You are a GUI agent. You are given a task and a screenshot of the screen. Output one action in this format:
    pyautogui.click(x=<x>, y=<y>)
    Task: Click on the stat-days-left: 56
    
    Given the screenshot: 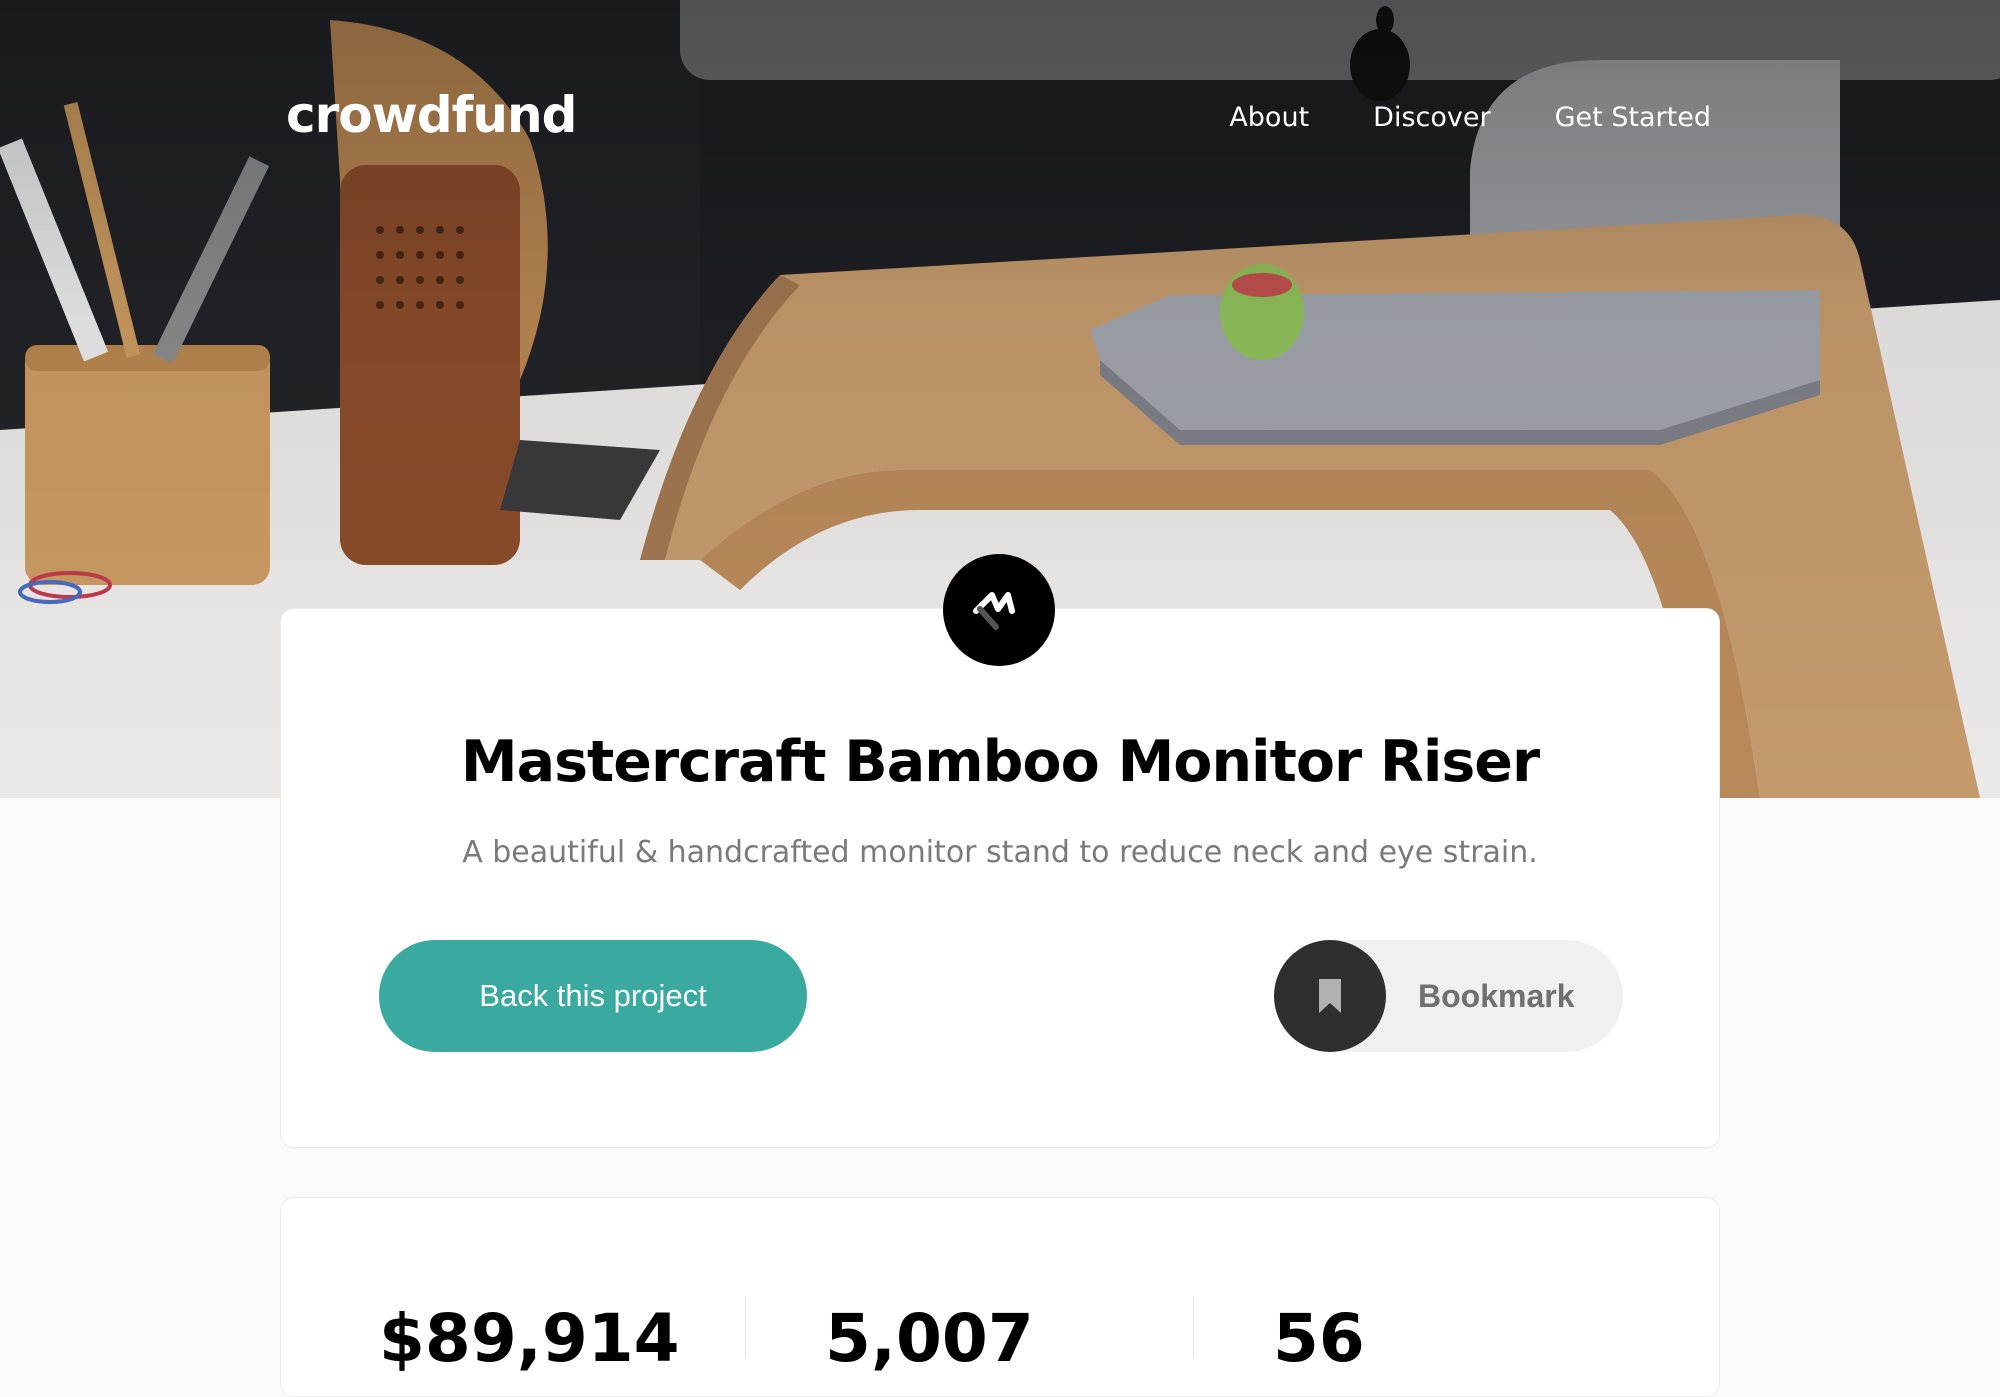 What is the action you would take?
    pyautogui.click(x=1319, y=1338)
    